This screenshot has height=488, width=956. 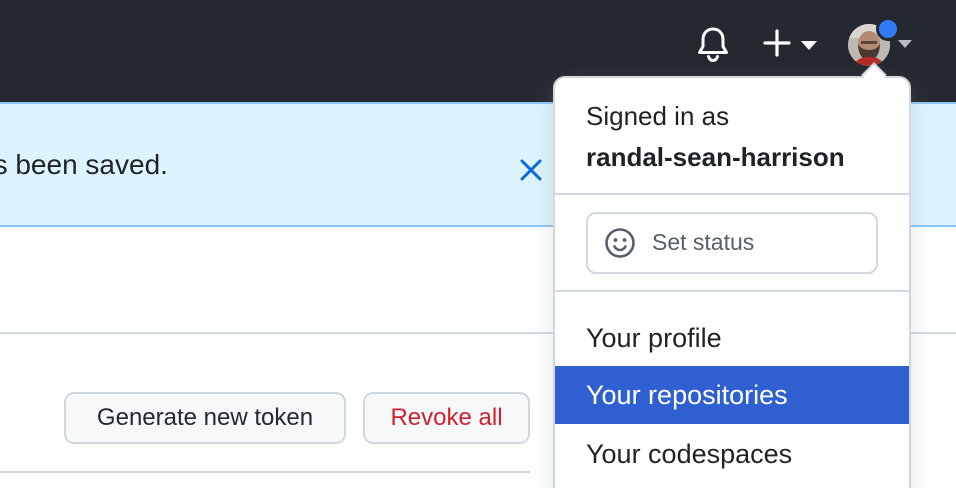 I want to click on list-divider, so click(x=265, y=472).